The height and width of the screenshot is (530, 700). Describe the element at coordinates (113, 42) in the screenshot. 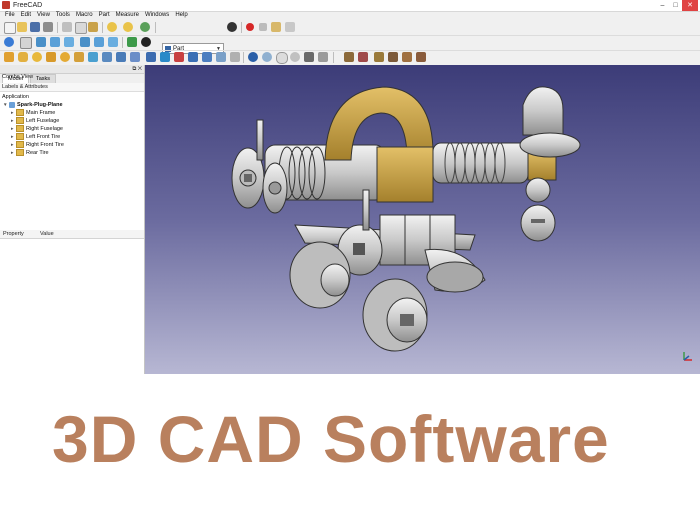

I see `view-bottom-icon` at that location.